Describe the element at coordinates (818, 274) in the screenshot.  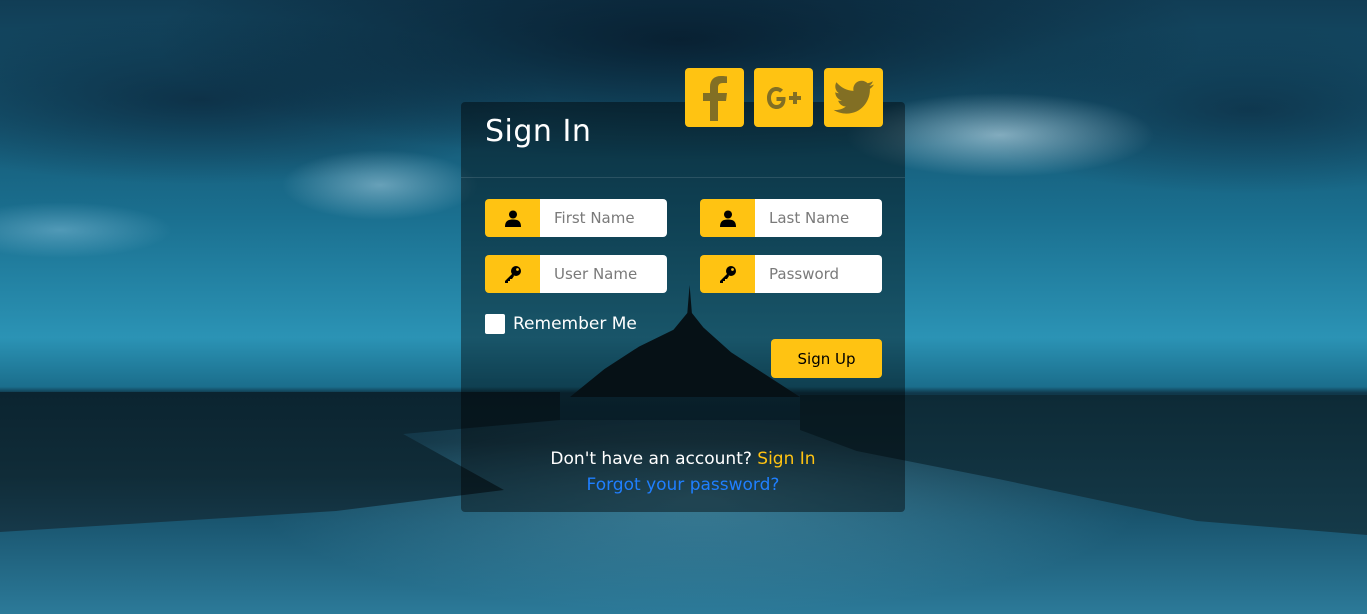
I see `password-input` at that location.